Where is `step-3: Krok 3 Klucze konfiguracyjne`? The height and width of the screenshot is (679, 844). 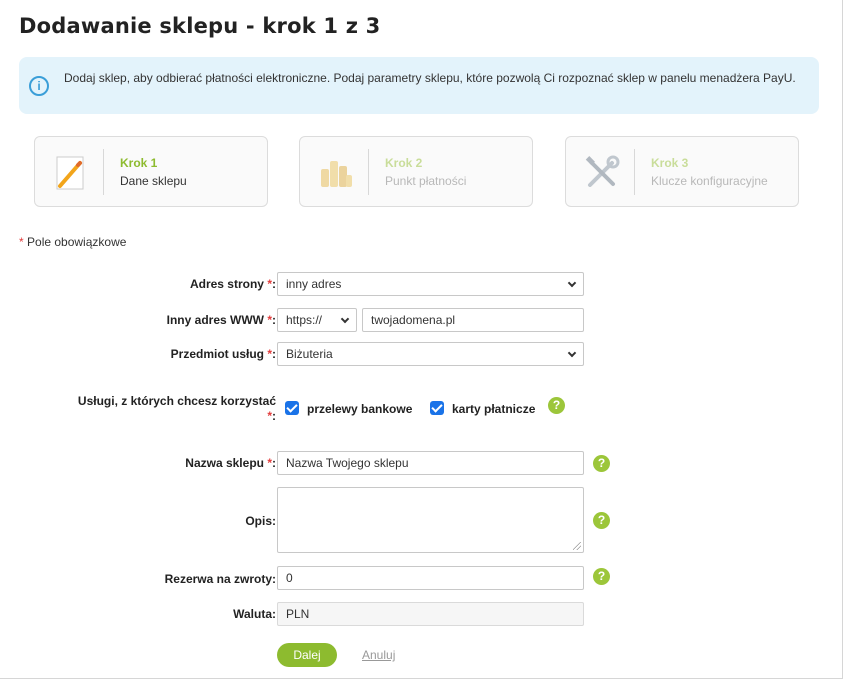
step-3: Krok 3 Klucze konfiguracyjne is located at coordinates (682, 171).